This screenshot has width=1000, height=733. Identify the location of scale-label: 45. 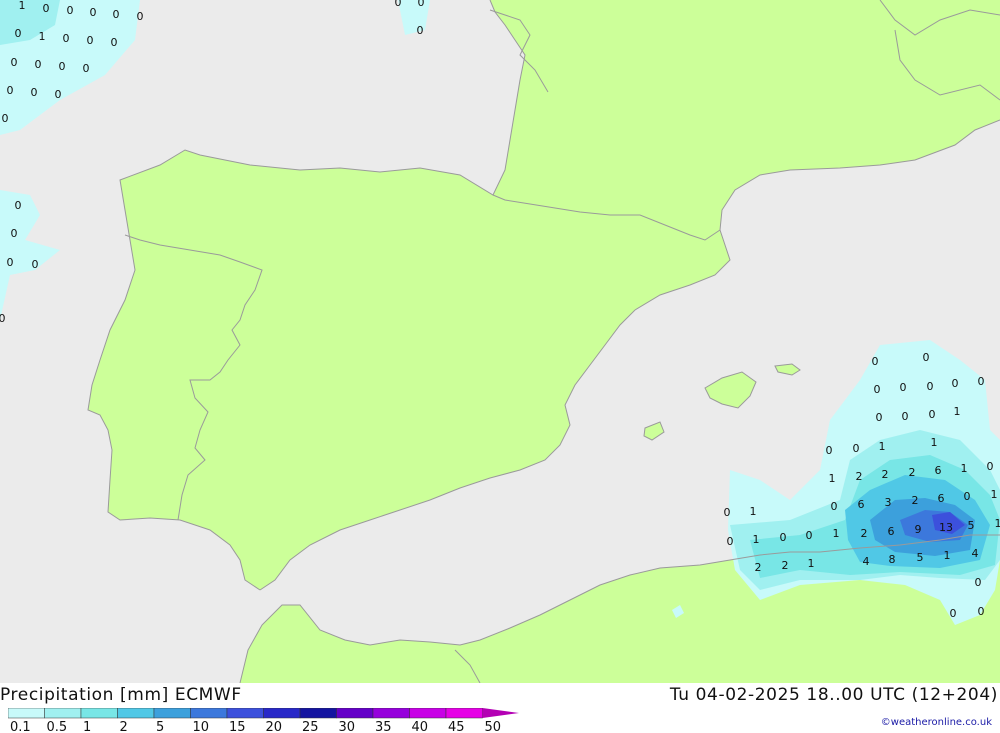
(456, 726).